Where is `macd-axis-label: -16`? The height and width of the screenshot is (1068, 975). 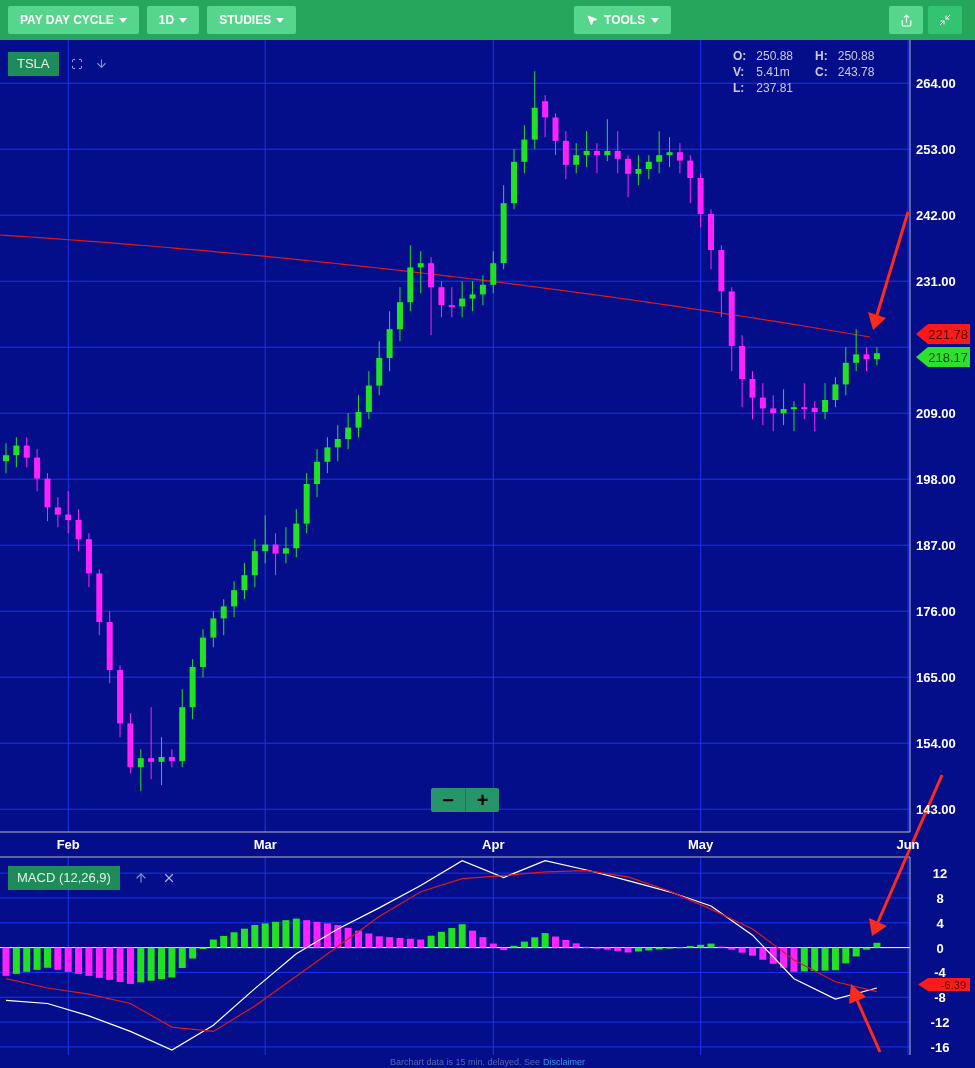
macd-axis-label: -16 is located at coordinates (940, 1047).